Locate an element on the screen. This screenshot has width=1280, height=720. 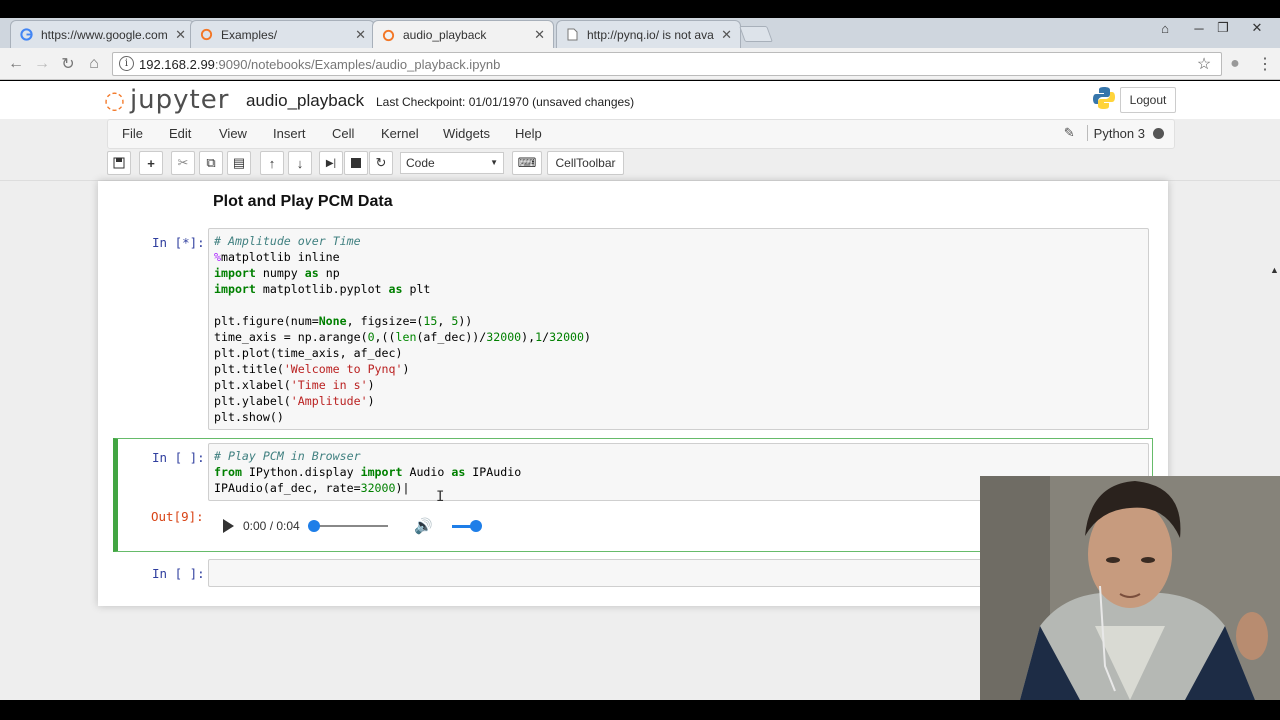
browser-menu-icon: ⋮ is located at coordinates (1265, 64).